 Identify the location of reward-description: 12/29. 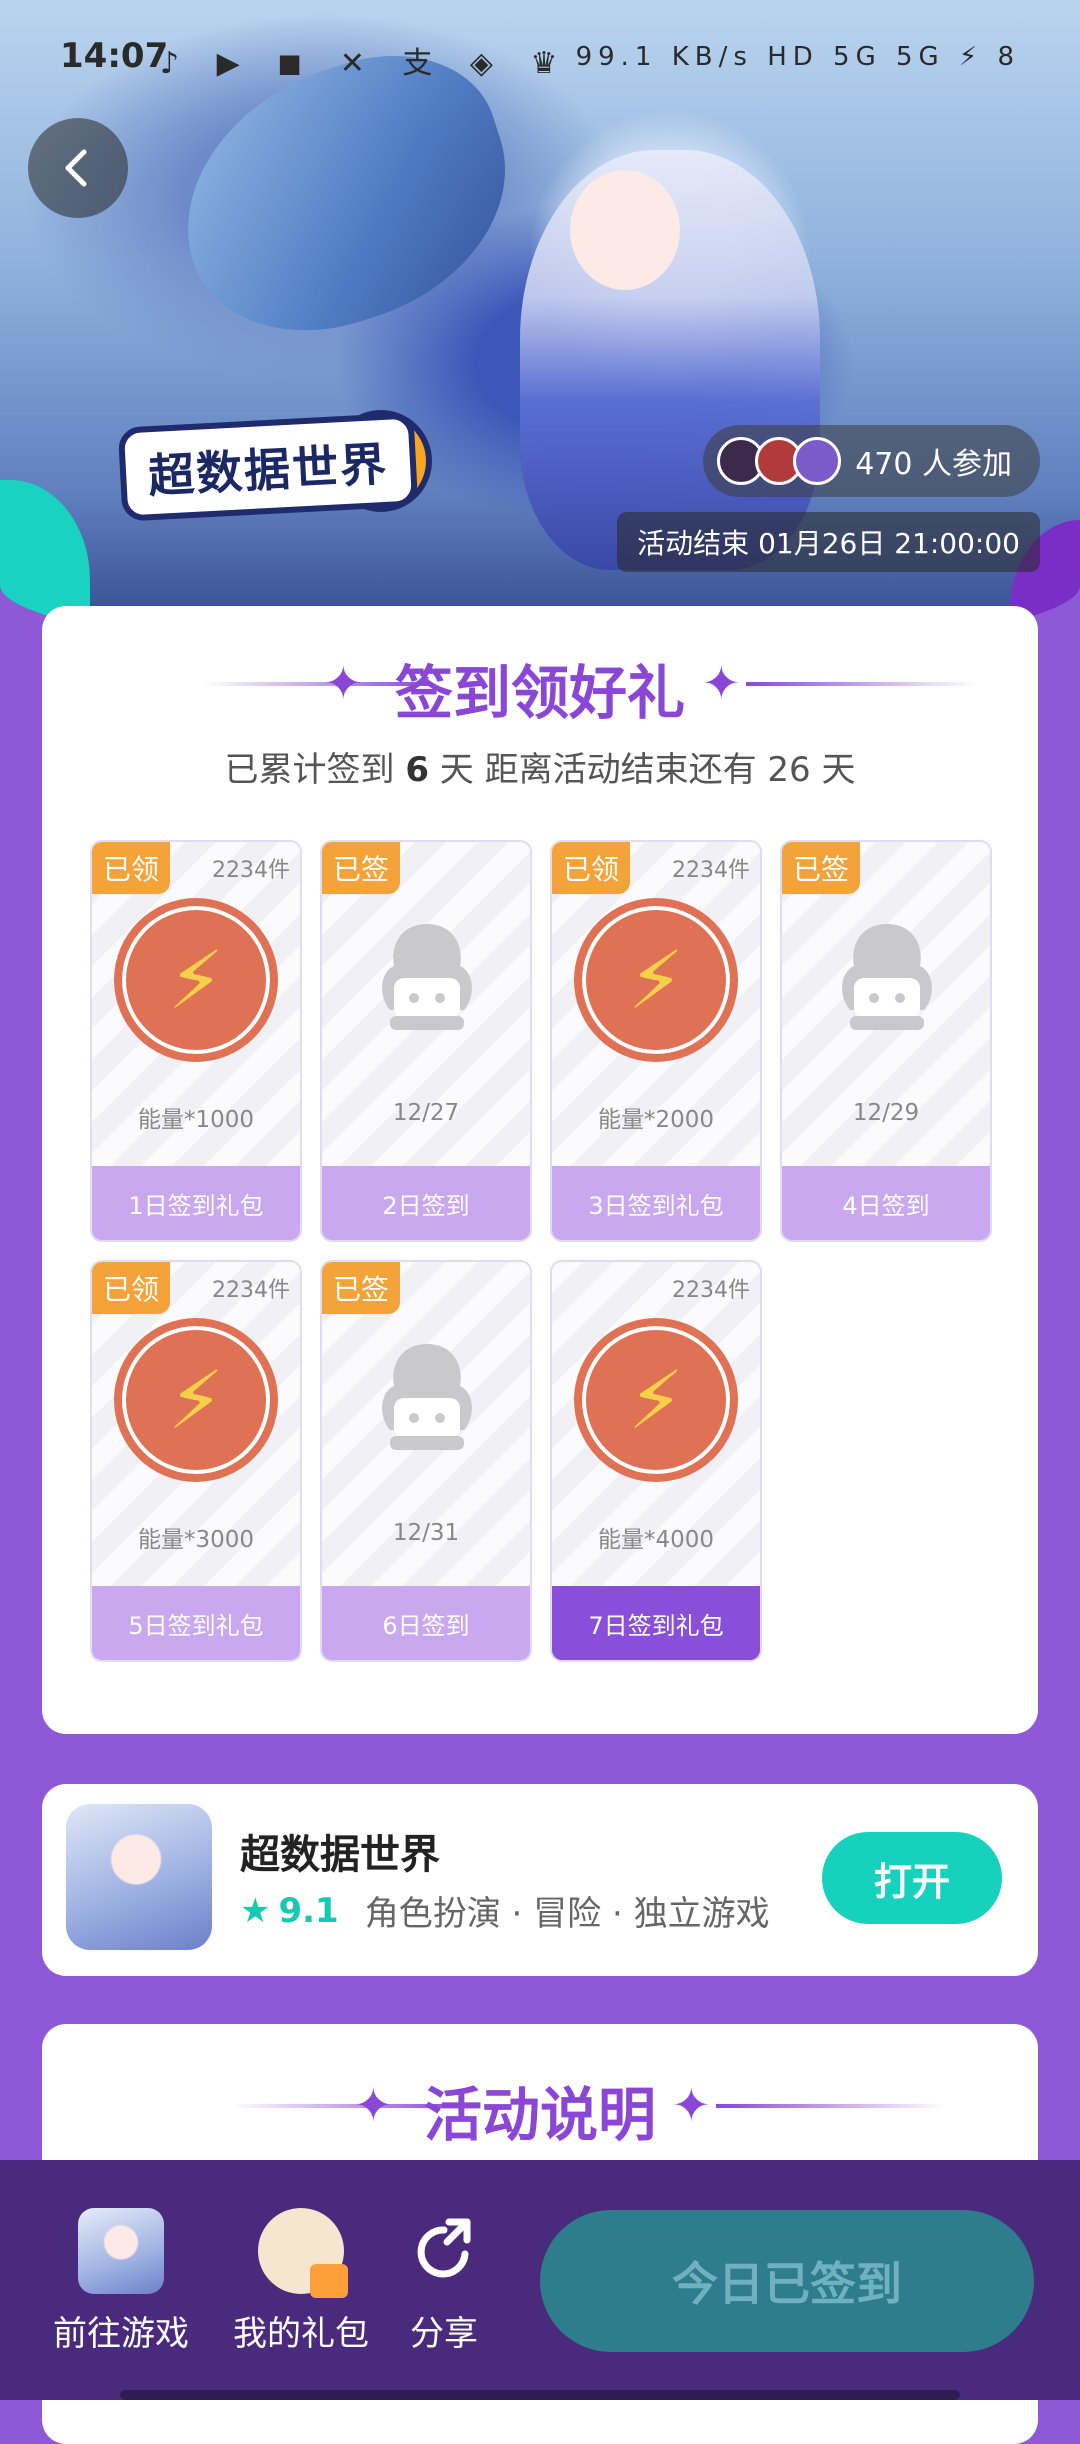
(886, 1113).